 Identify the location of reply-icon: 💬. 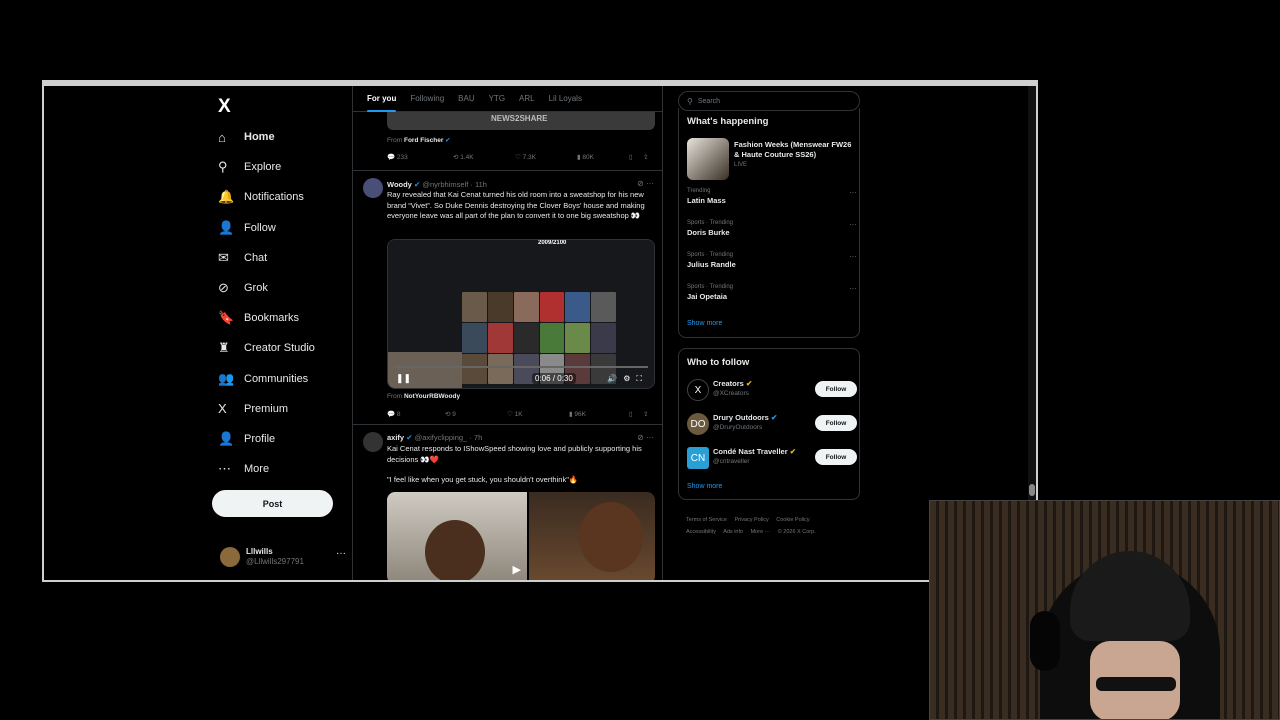
(392, 157).